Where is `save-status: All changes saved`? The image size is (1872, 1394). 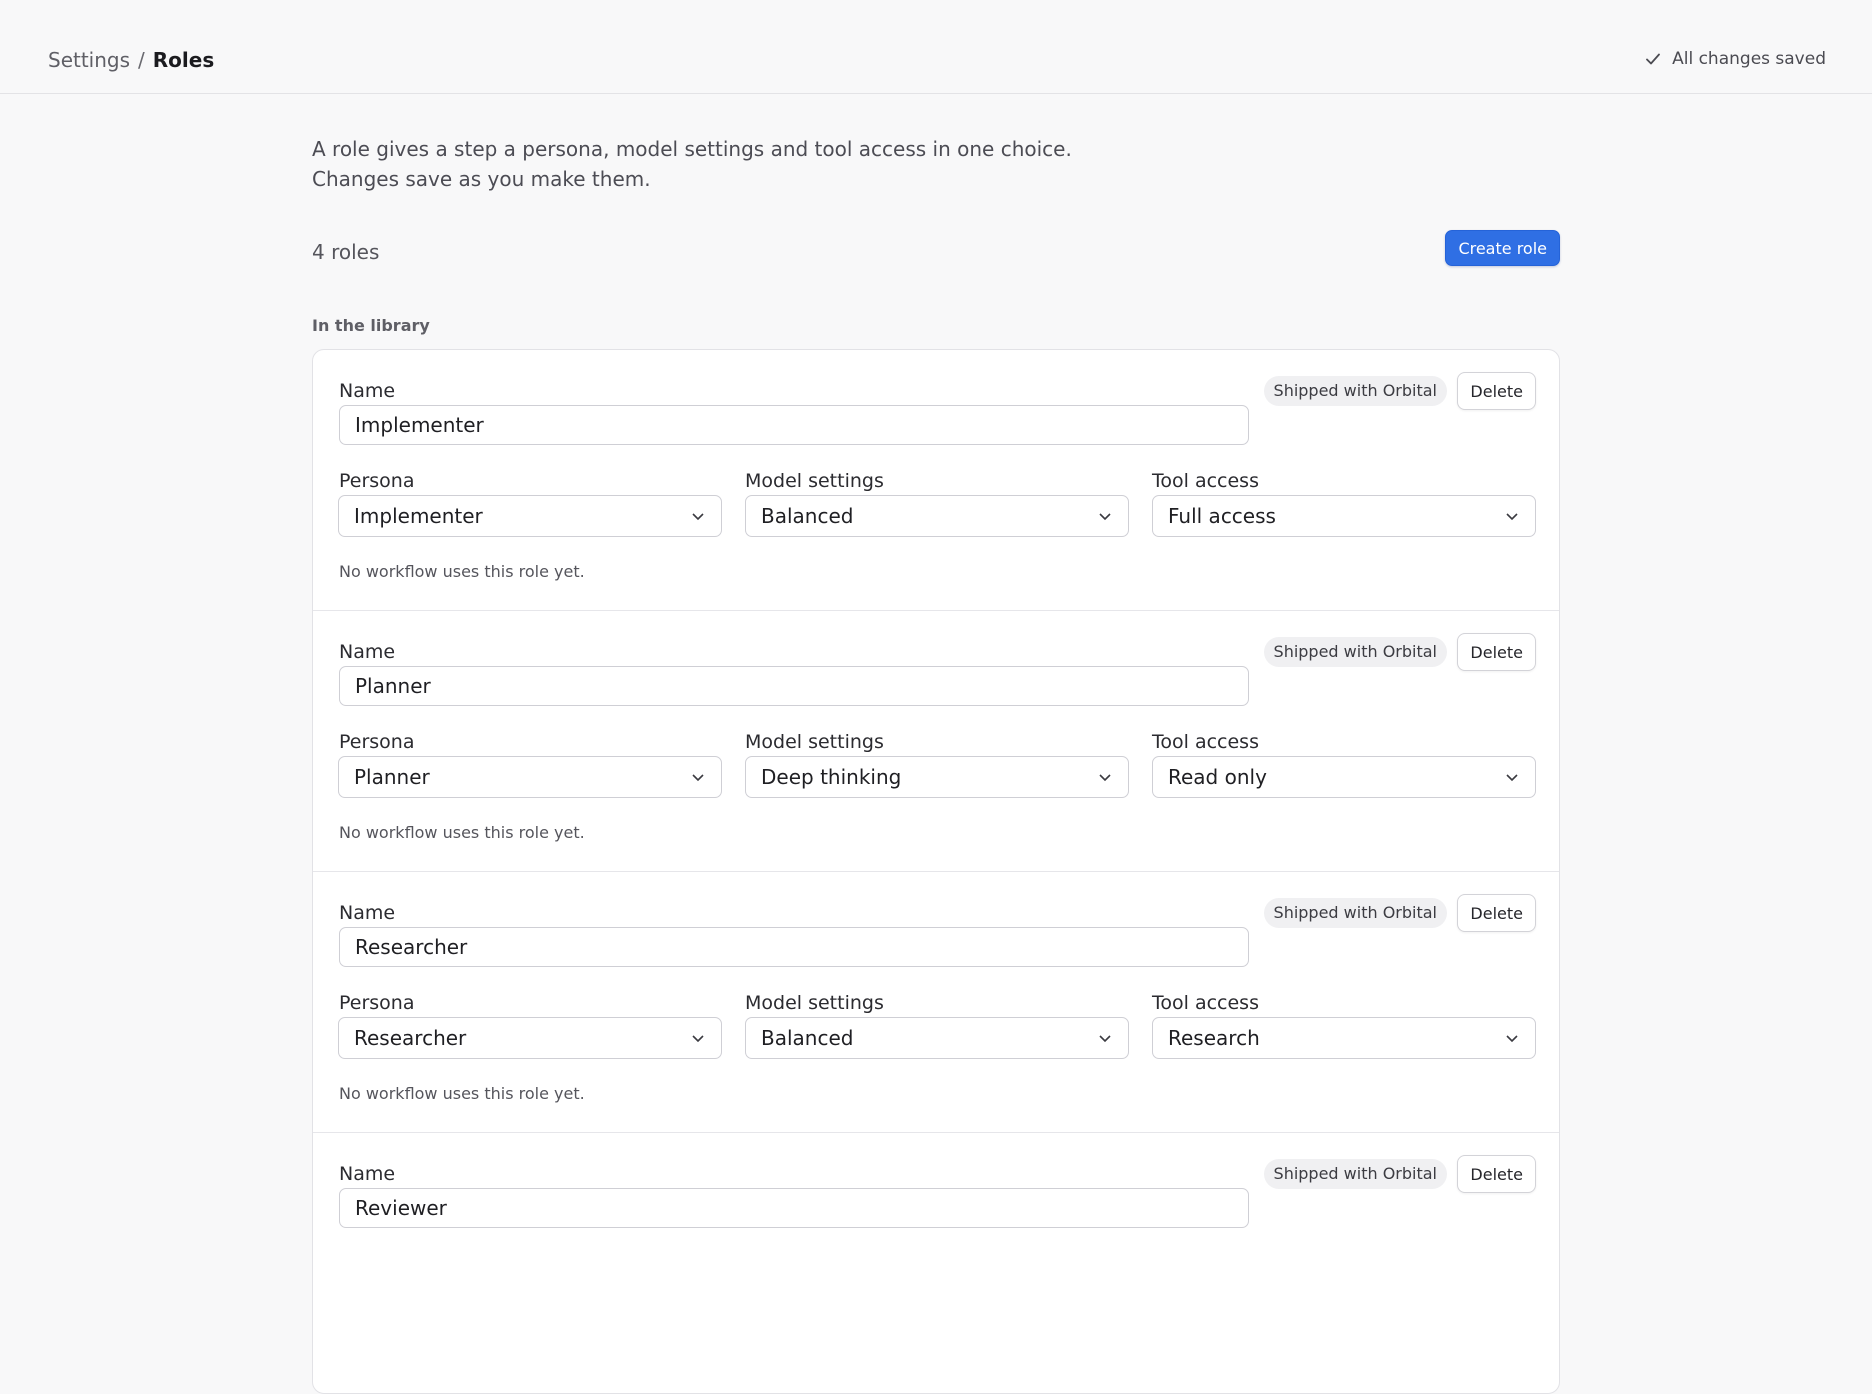 save-status: All changes saved is located at coordinates (1735, 59).